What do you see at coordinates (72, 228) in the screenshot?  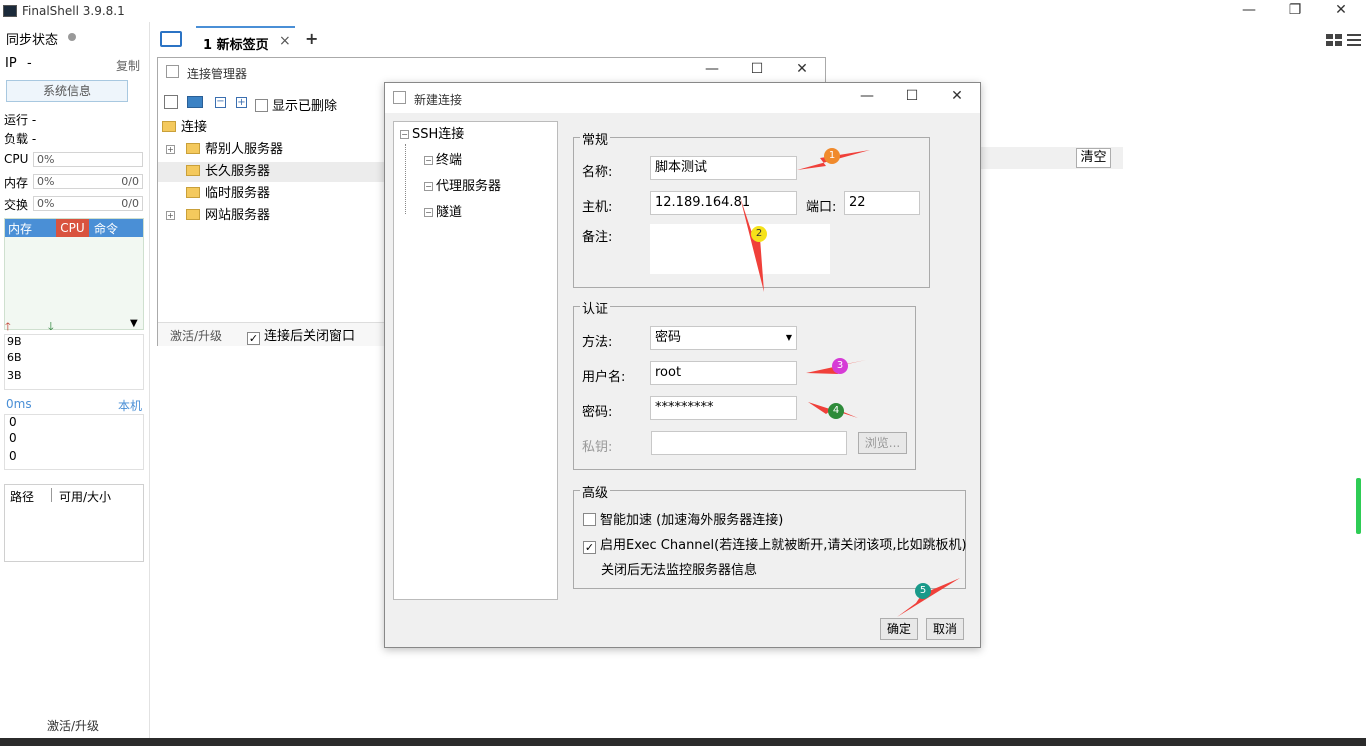 I see `proc-tab-cpu: CPU` at bounding box center [72, 228].